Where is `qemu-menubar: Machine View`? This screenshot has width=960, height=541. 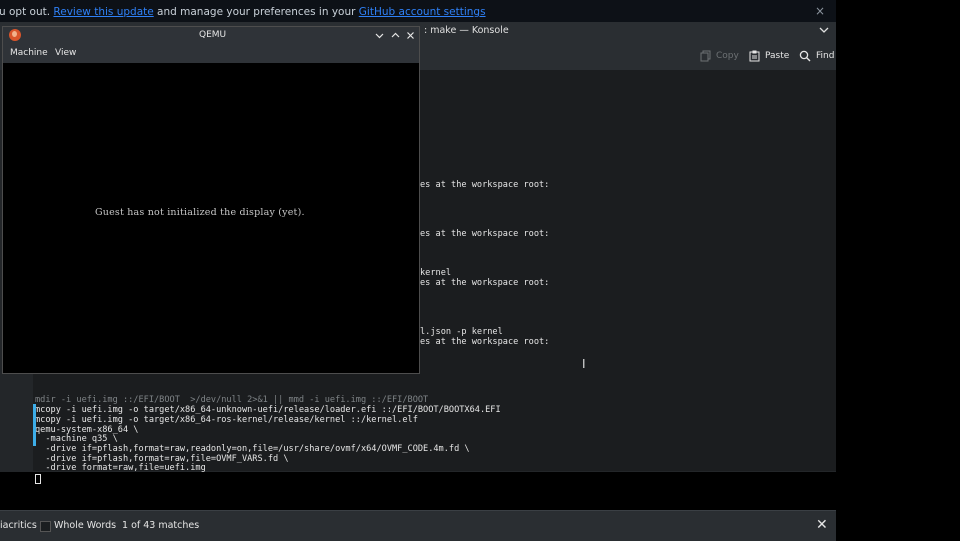
qemu-menubar: Machine View is located at coordinates (211, 54).